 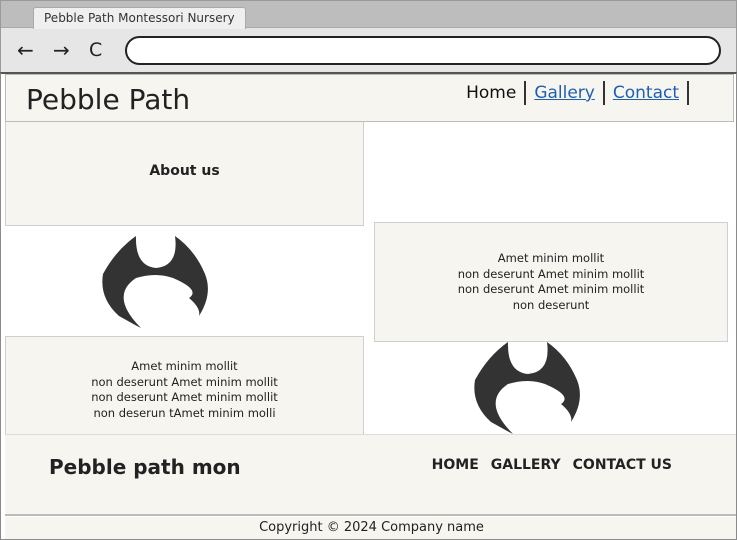 I want to click on footer-nav-home: HOME, so click(x=455, y=465).